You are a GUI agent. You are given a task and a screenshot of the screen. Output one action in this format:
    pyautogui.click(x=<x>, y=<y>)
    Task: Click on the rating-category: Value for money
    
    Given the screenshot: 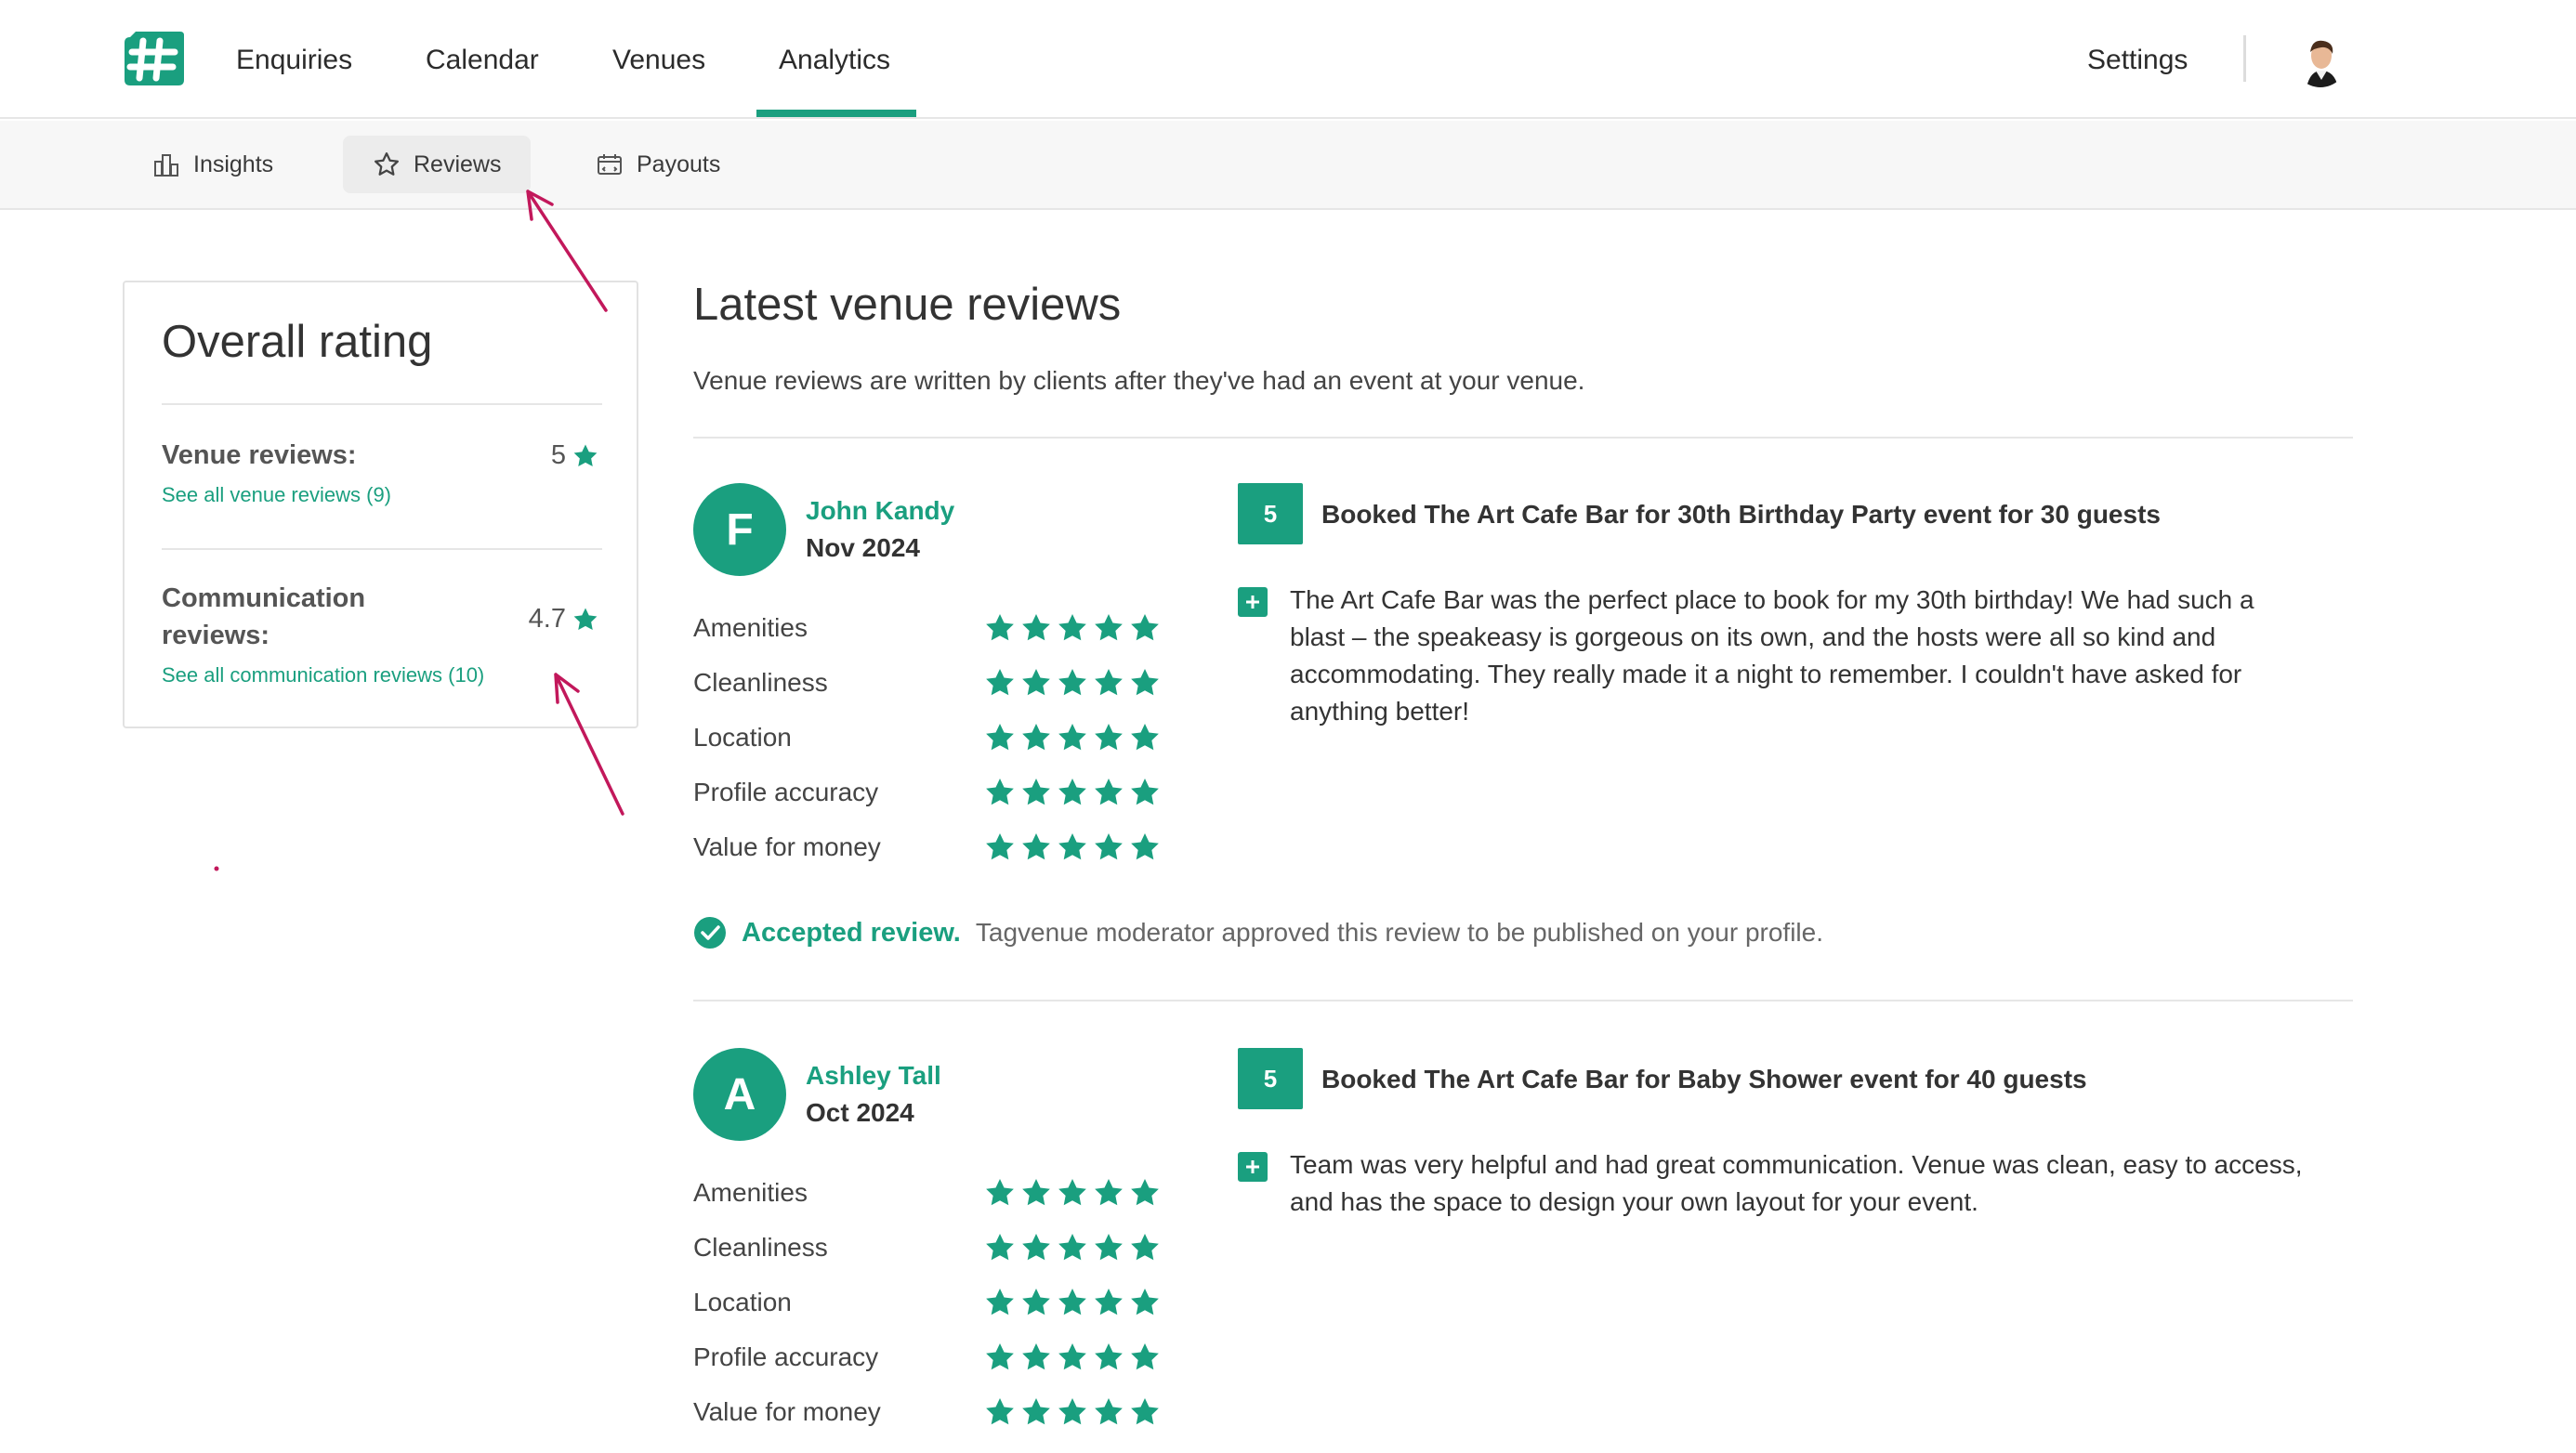 What is the action you would take?
    pyautogui.click(x=787, y=847)
    